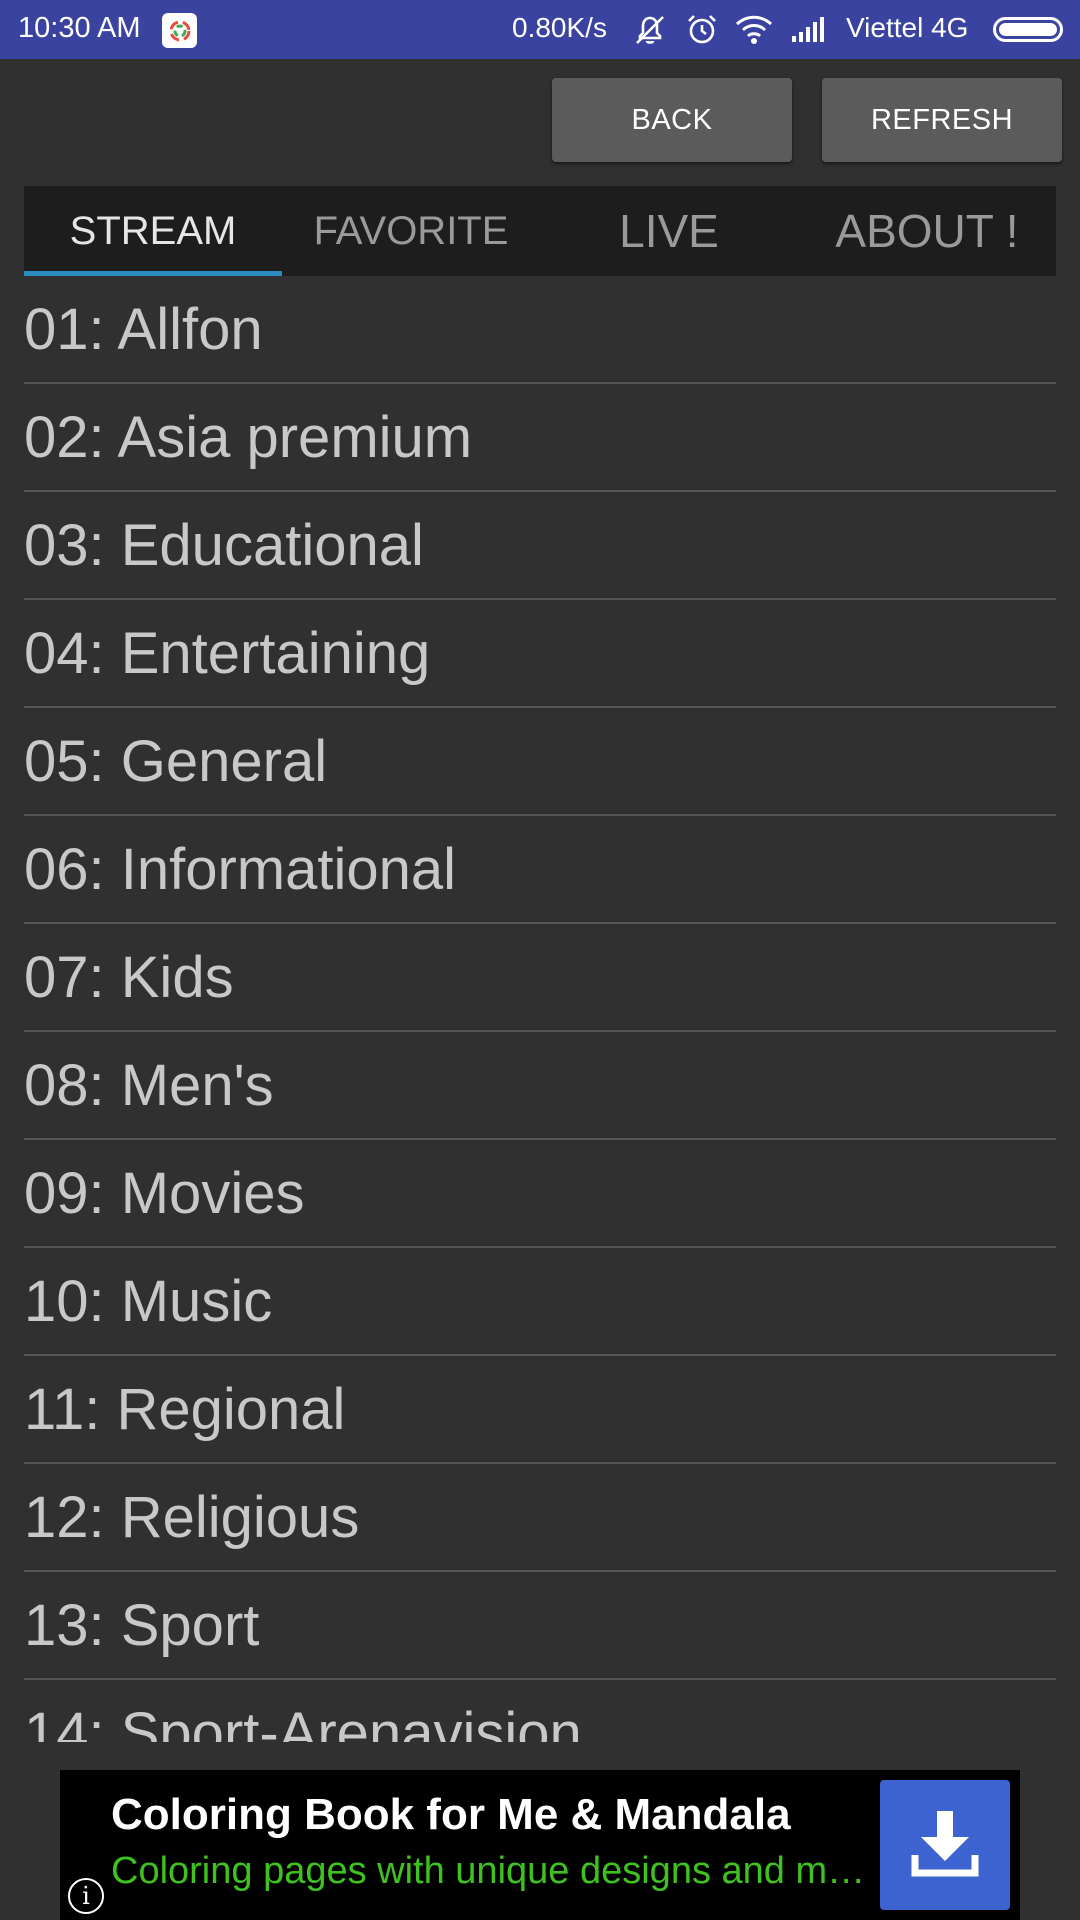  Describe the element at coordinates (810, 33) in the screenshot. I see `signal-icon` at that location.